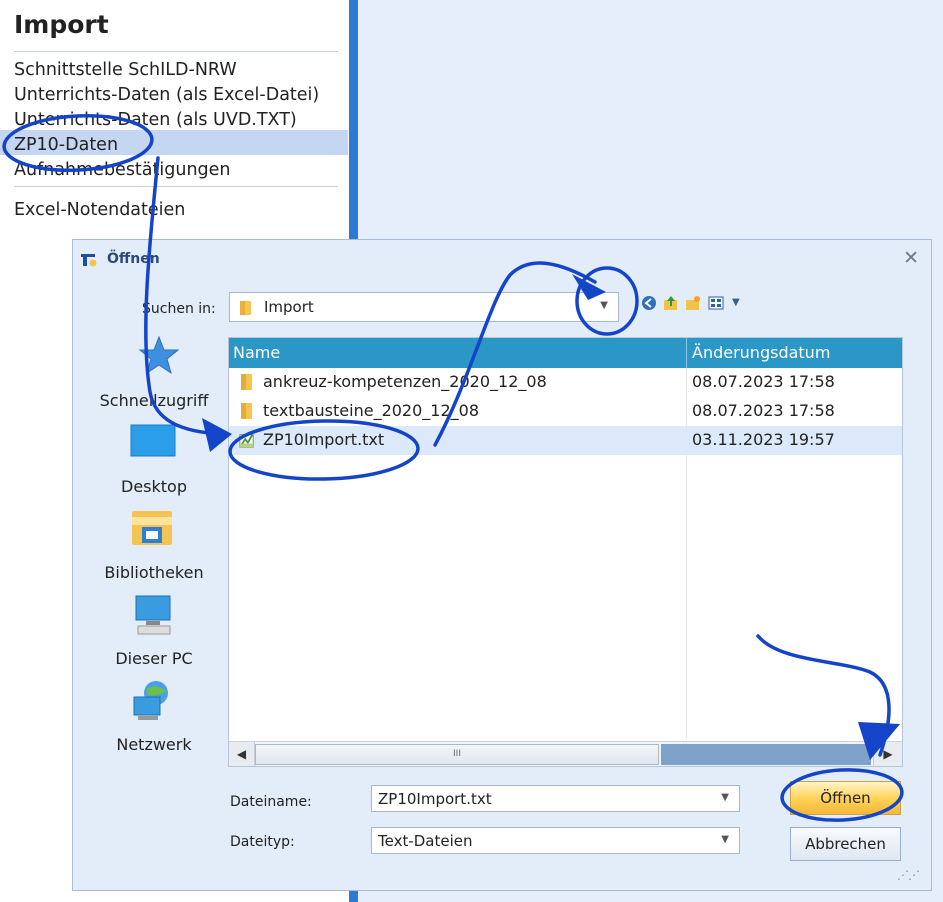  What do you see at coordinates (166, 95) in the screenshot?
I see `menu-item-unterricht-excel: Unterrichts-Daten (als Excel-Datei)` at bounding box center [166, 95].